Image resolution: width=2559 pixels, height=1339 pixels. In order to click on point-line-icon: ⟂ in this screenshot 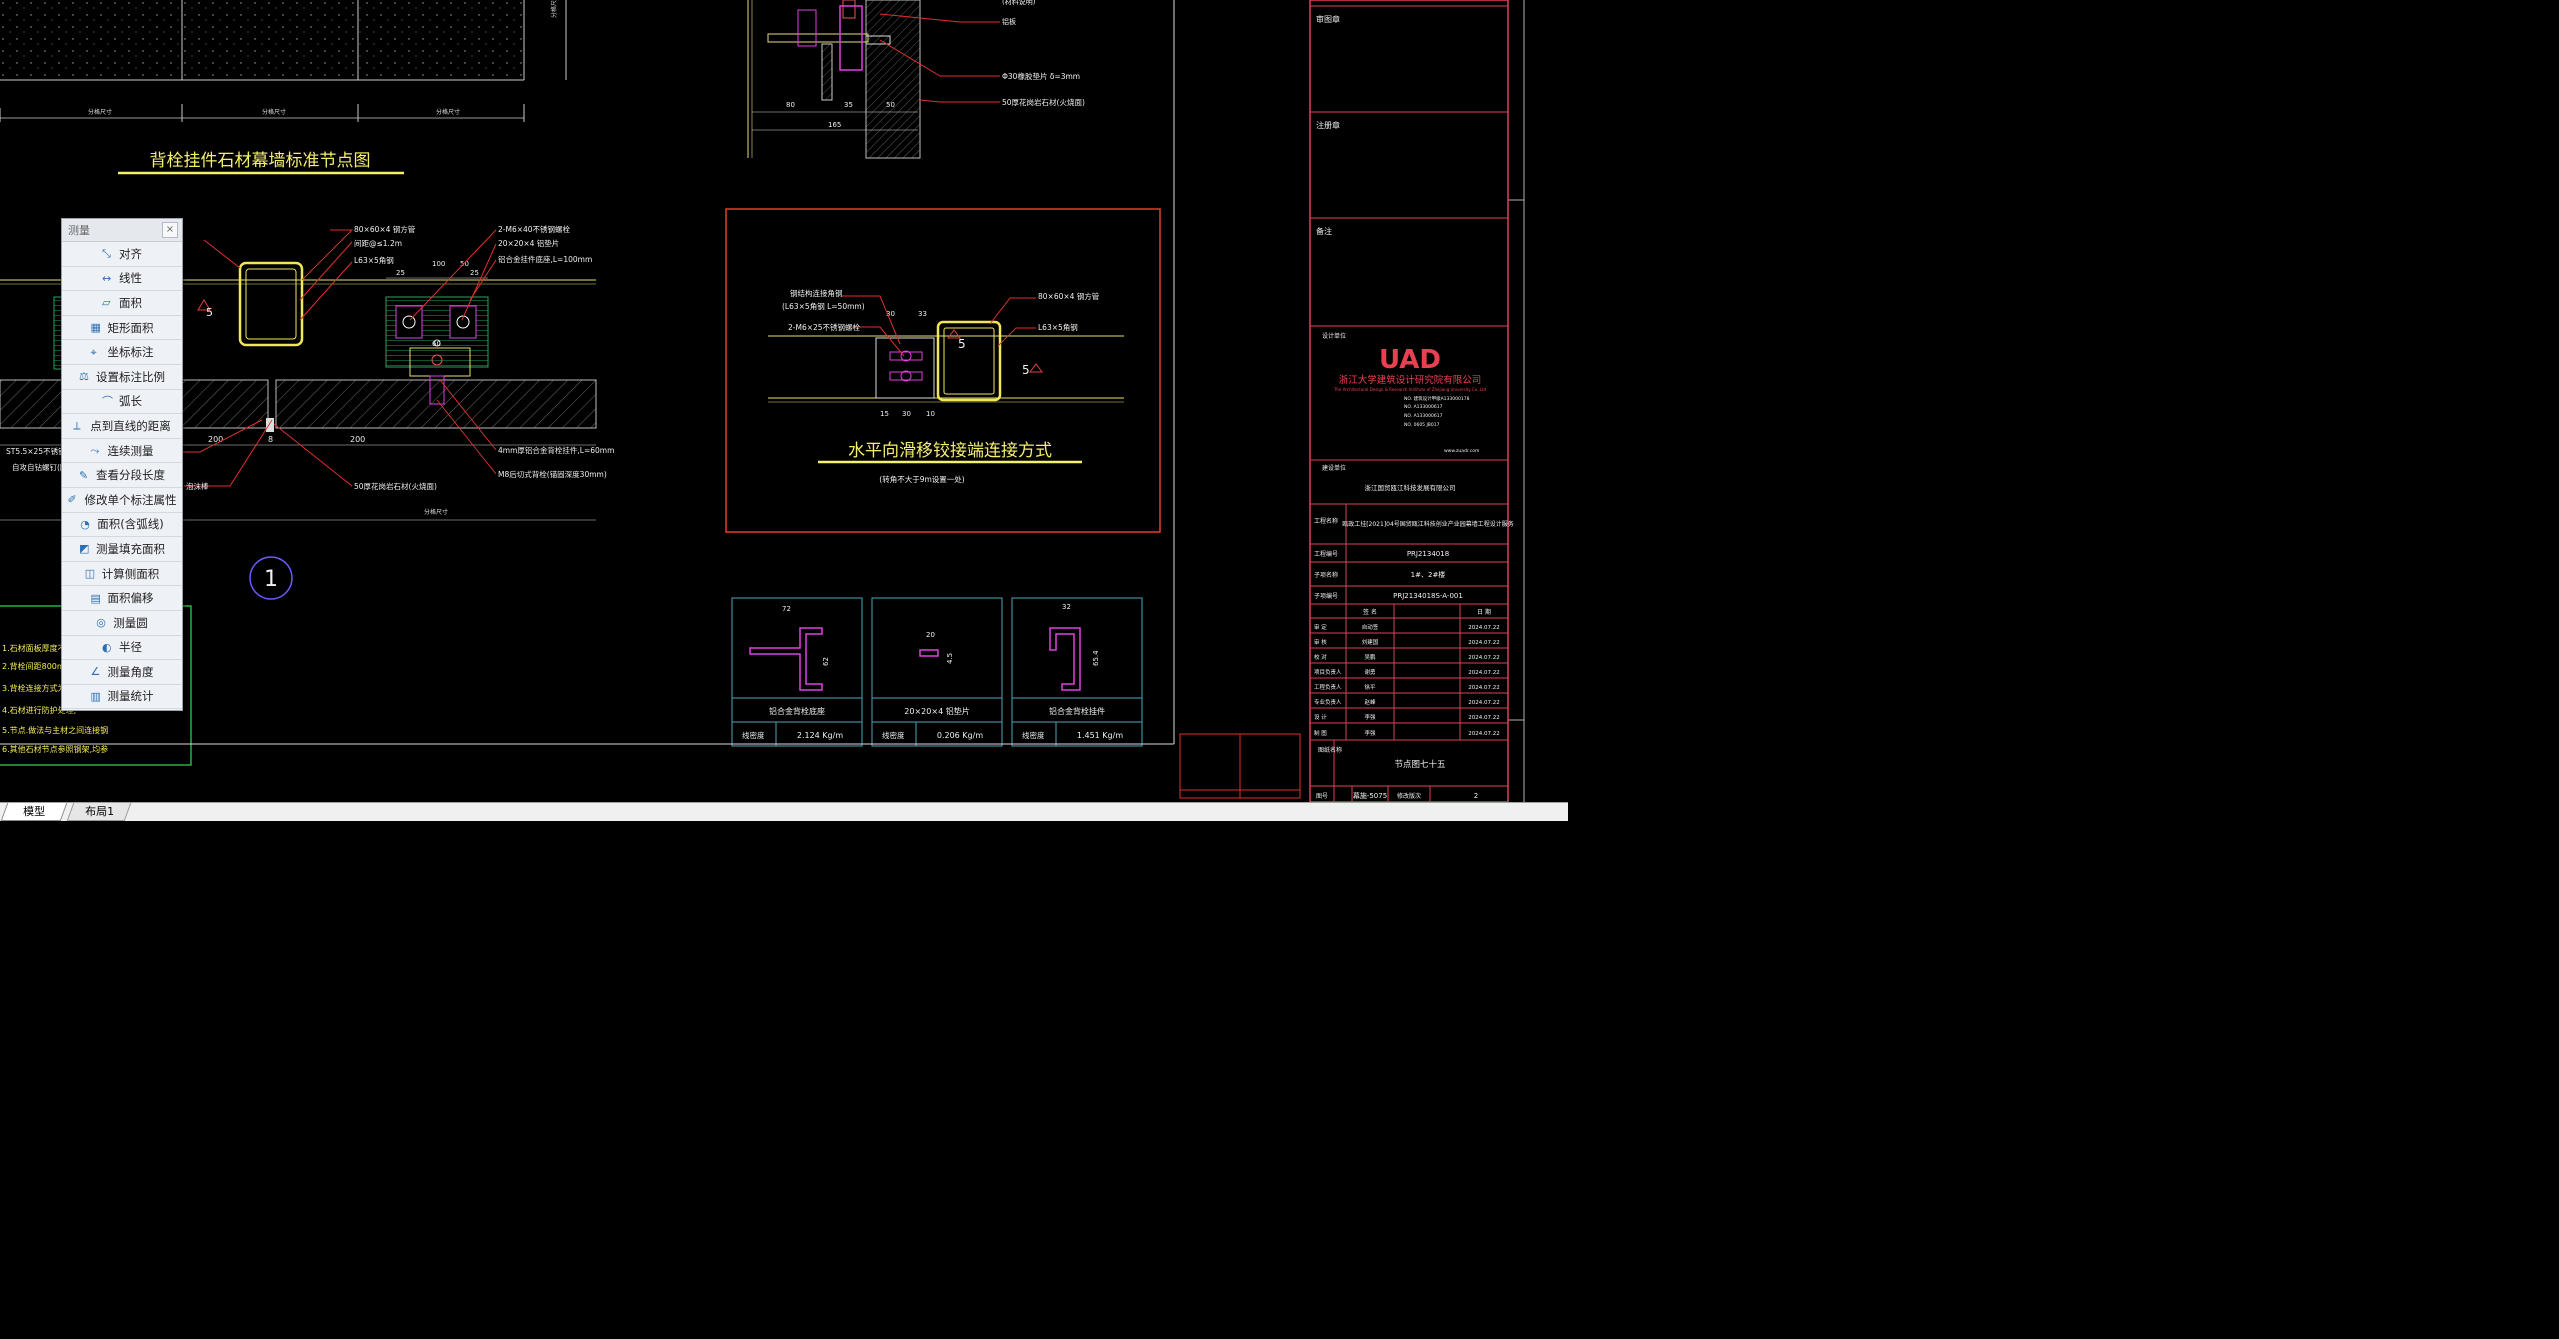, I will do `click(77, 426)`.